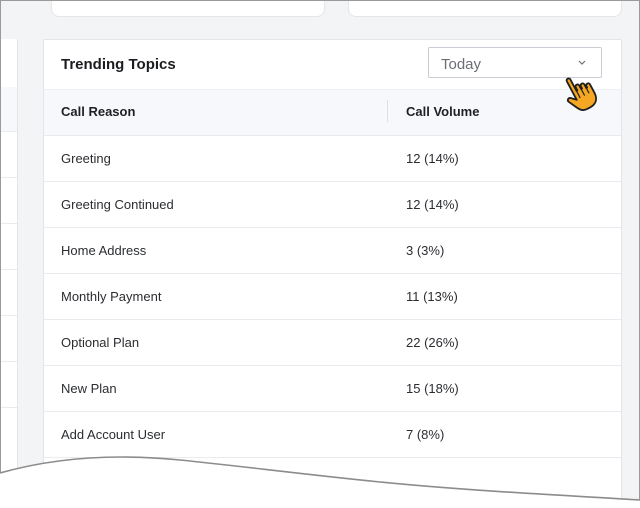 This screenshot has width=640, height=508. Describe the element at coordinates (117, 204) in the screenshot. I see `call-reason-cell: Greeting Continued` at that location.